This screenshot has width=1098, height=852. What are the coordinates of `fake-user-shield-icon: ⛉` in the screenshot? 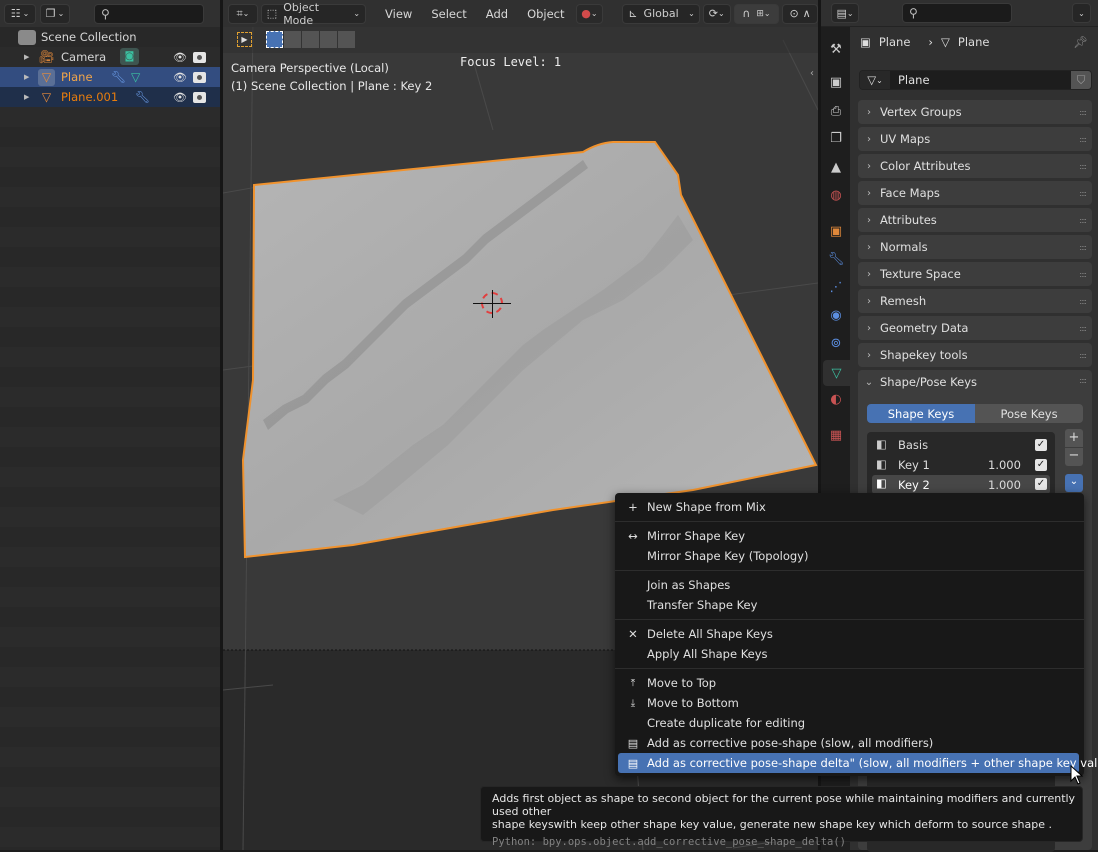 It's located at (1081, 80).